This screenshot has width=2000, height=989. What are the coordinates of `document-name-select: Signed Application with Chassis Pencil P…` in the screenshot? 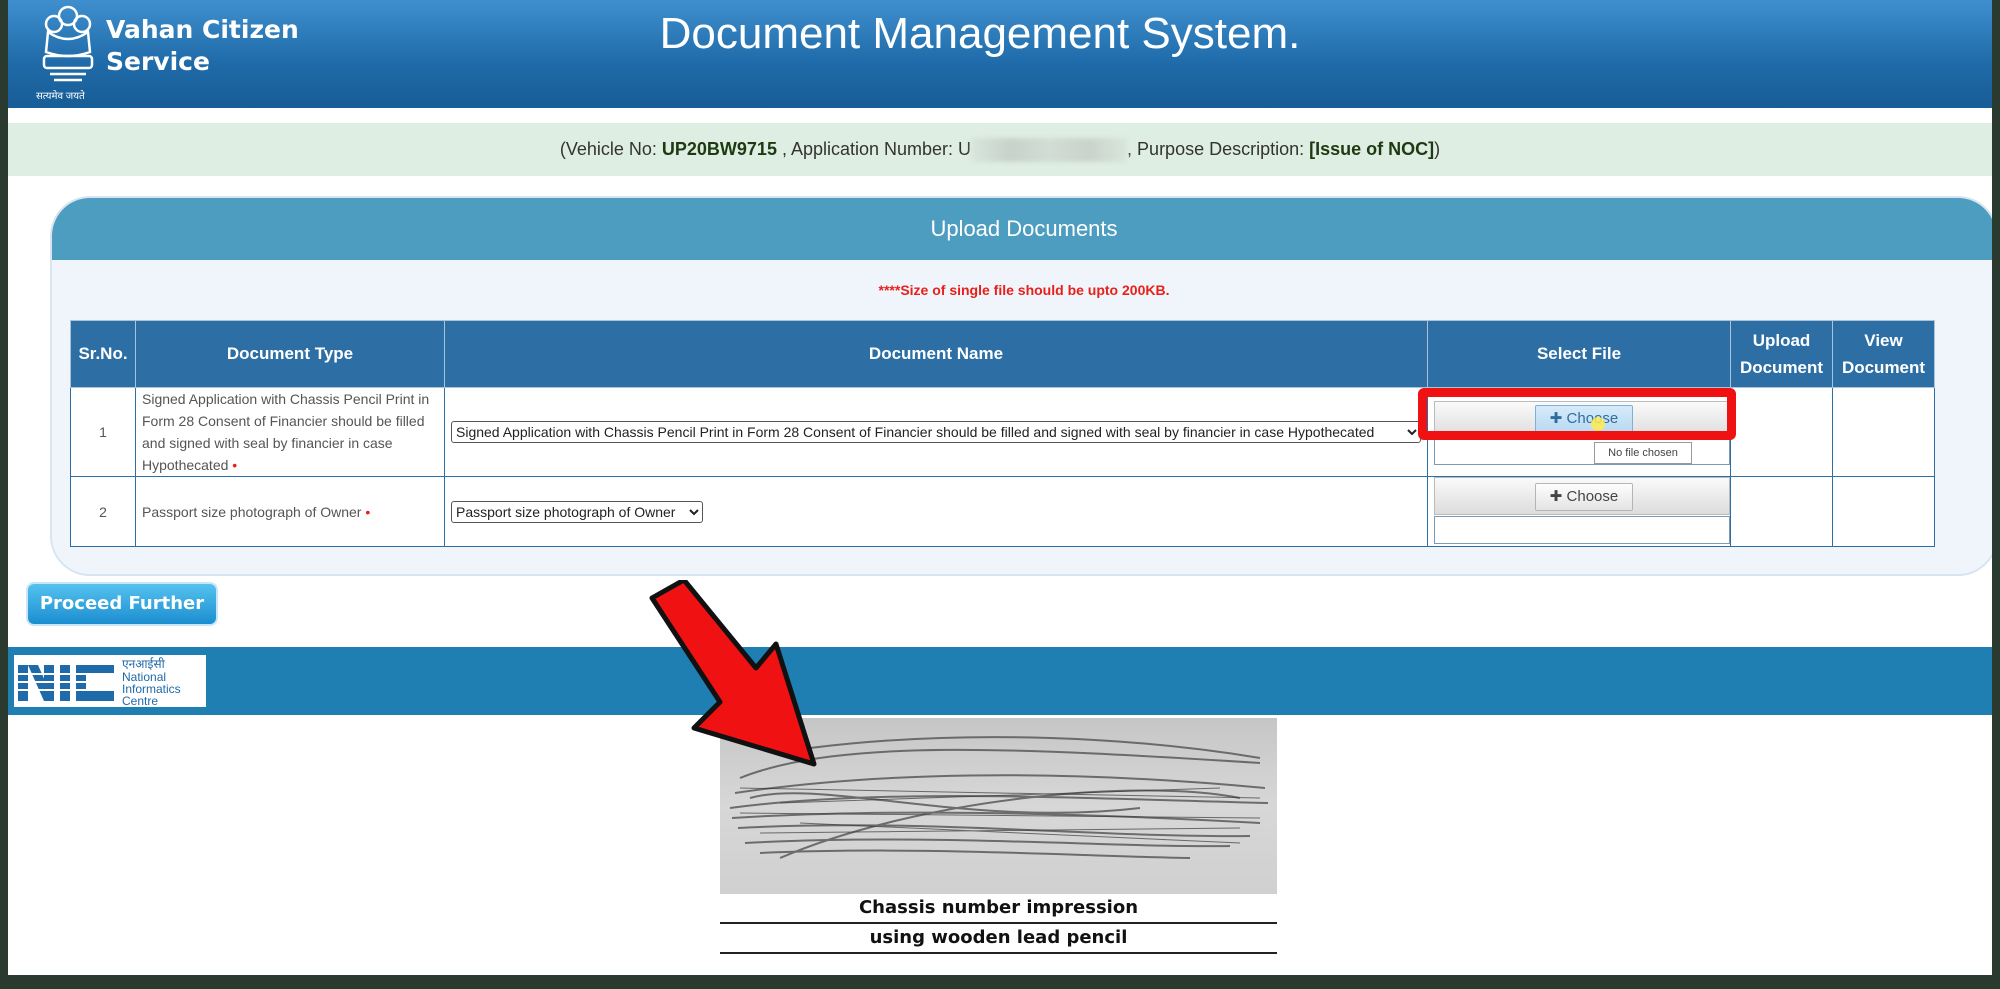 It's located at (936, 432).